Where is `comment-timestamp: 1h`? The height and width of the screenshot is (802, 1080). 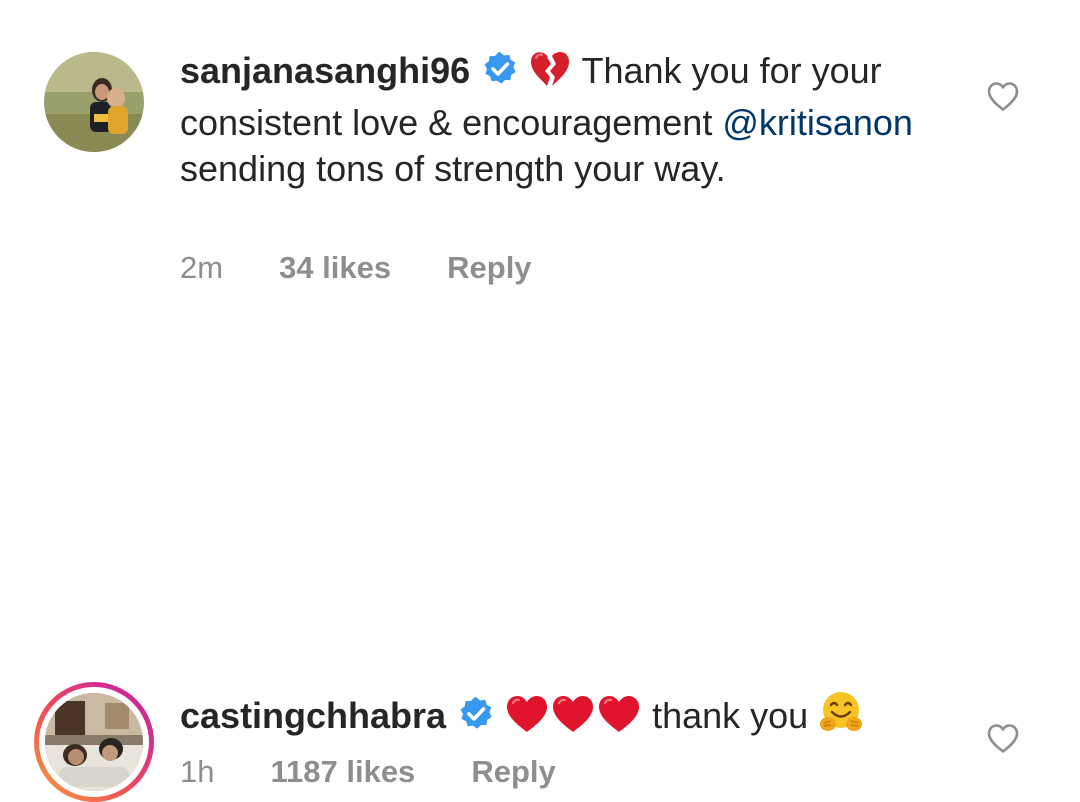 comment-timestamp: 1h is located at coordinates (197, 771).